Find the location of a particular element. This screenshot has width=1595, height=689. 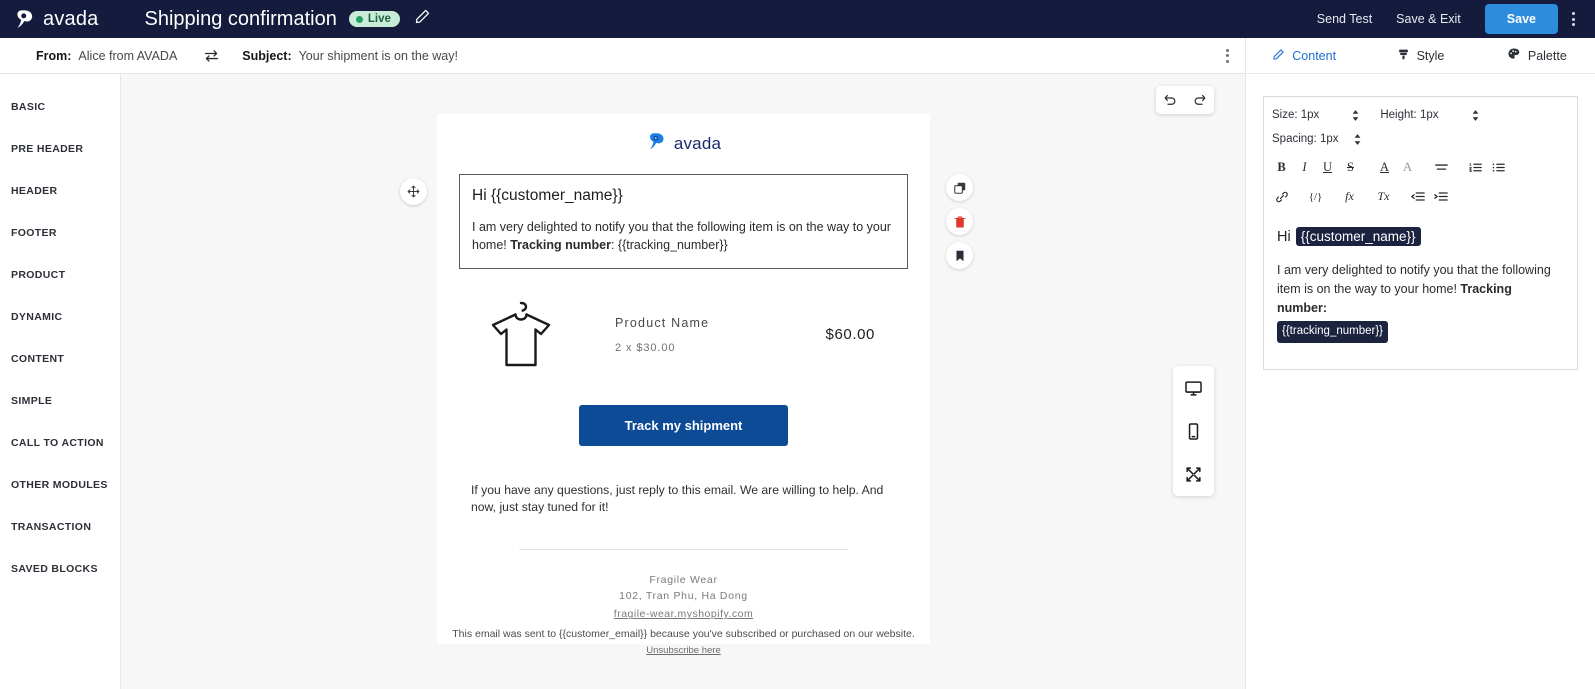

company-street: 102, Tran Phu, Ha Dong is located at coordinates (683, 596).